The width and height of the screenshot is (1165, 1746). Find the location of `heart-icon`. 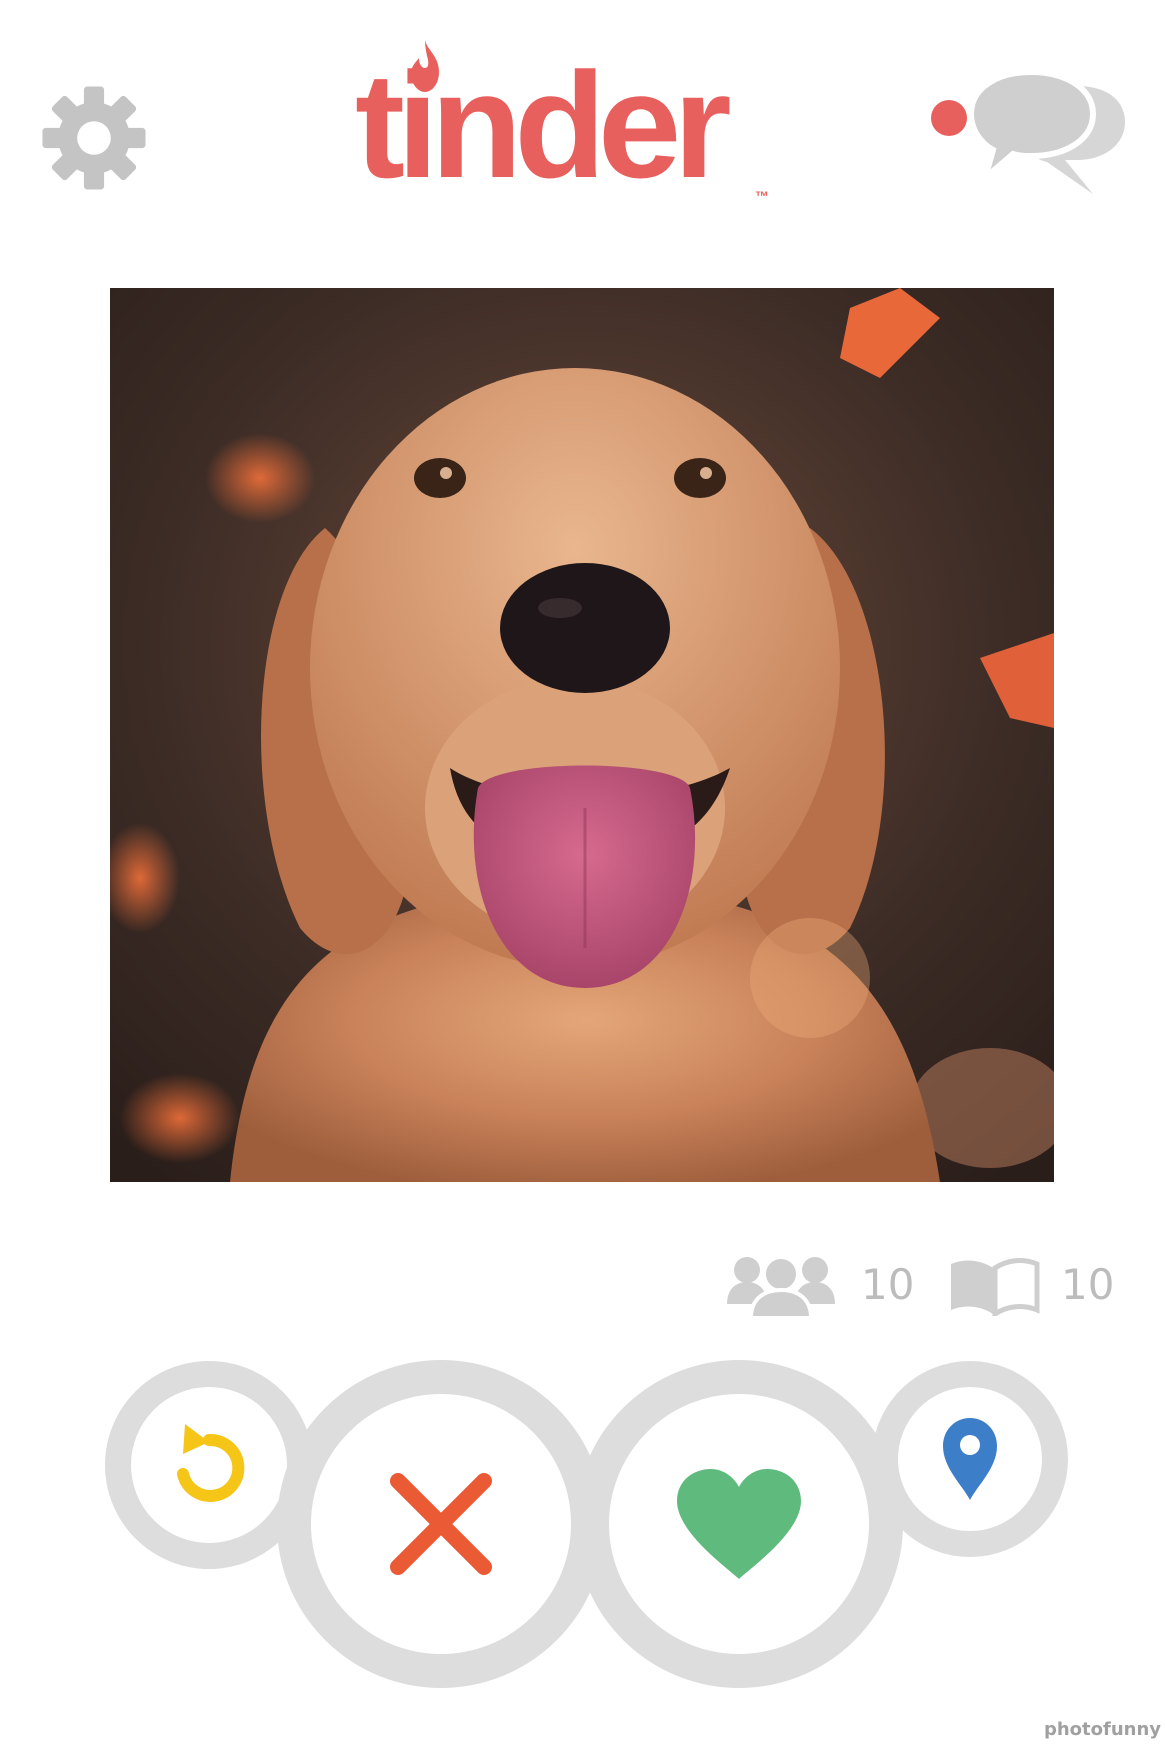

heart-icon is located at coordinates (739, 1524).